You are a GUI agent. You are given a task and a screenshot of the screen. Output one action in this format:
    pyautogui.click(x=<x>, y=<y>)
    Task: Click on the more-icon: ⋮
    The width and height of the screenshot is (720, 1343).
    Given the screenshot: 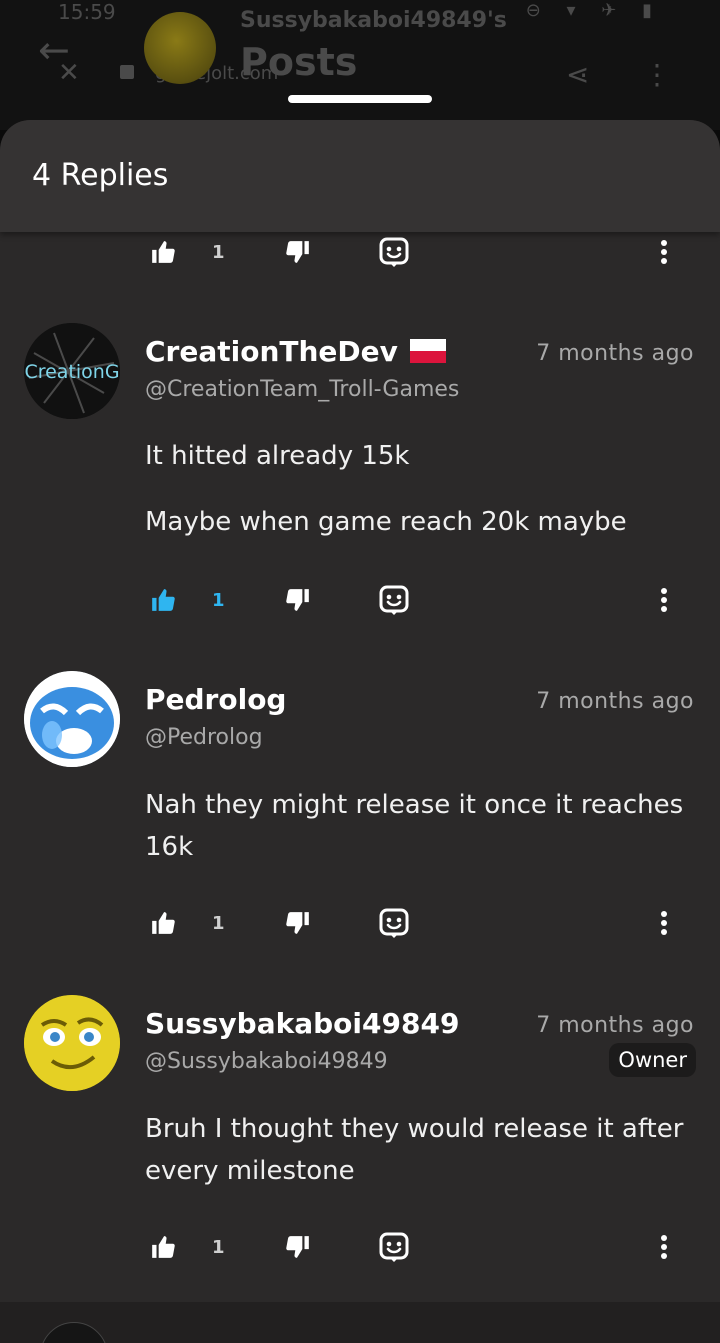 What is the action you would take?
    pyautogui.click(x=657, y=74)
    